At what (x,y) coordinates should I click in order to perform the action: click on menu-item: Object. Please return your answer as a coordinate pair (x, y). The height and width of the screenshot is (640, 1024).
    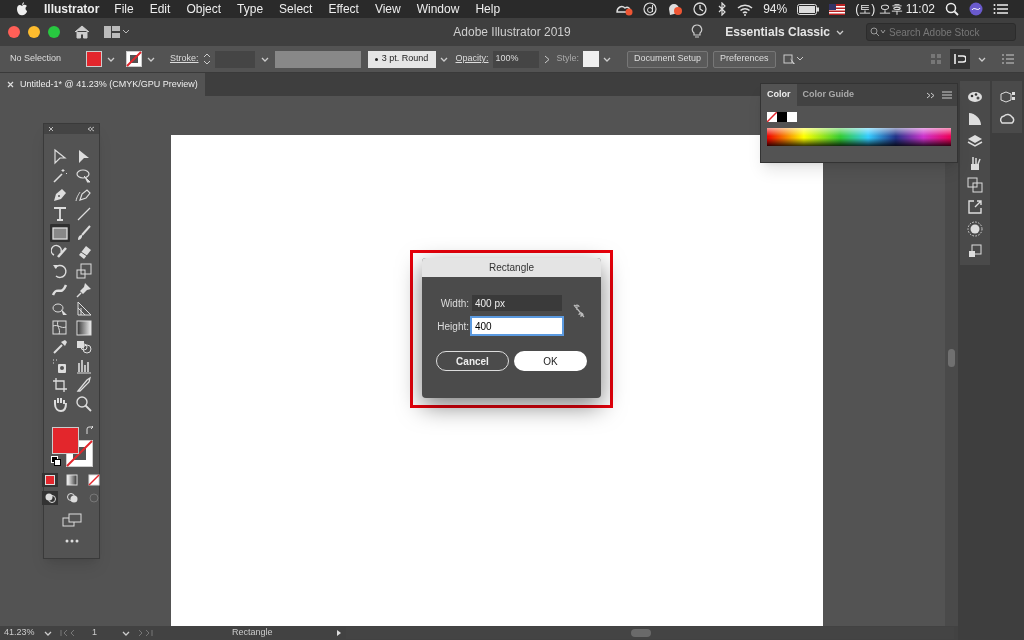
    Looking at the image, I should click on (204, 9).